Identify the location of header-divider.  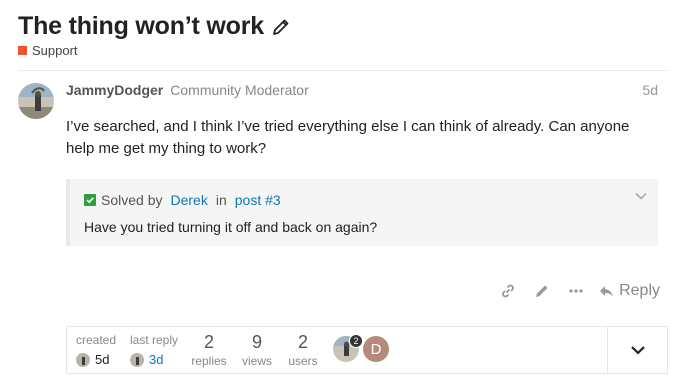
(343, 70).